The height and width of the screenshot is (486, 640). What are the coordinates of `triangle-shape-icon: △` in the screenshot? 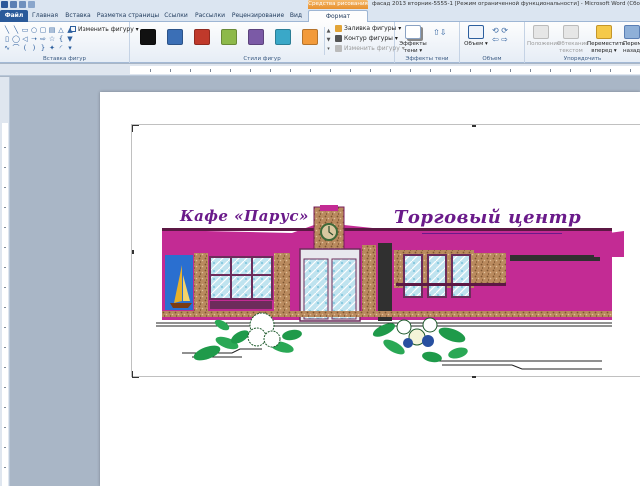 It's located at (61, 30).